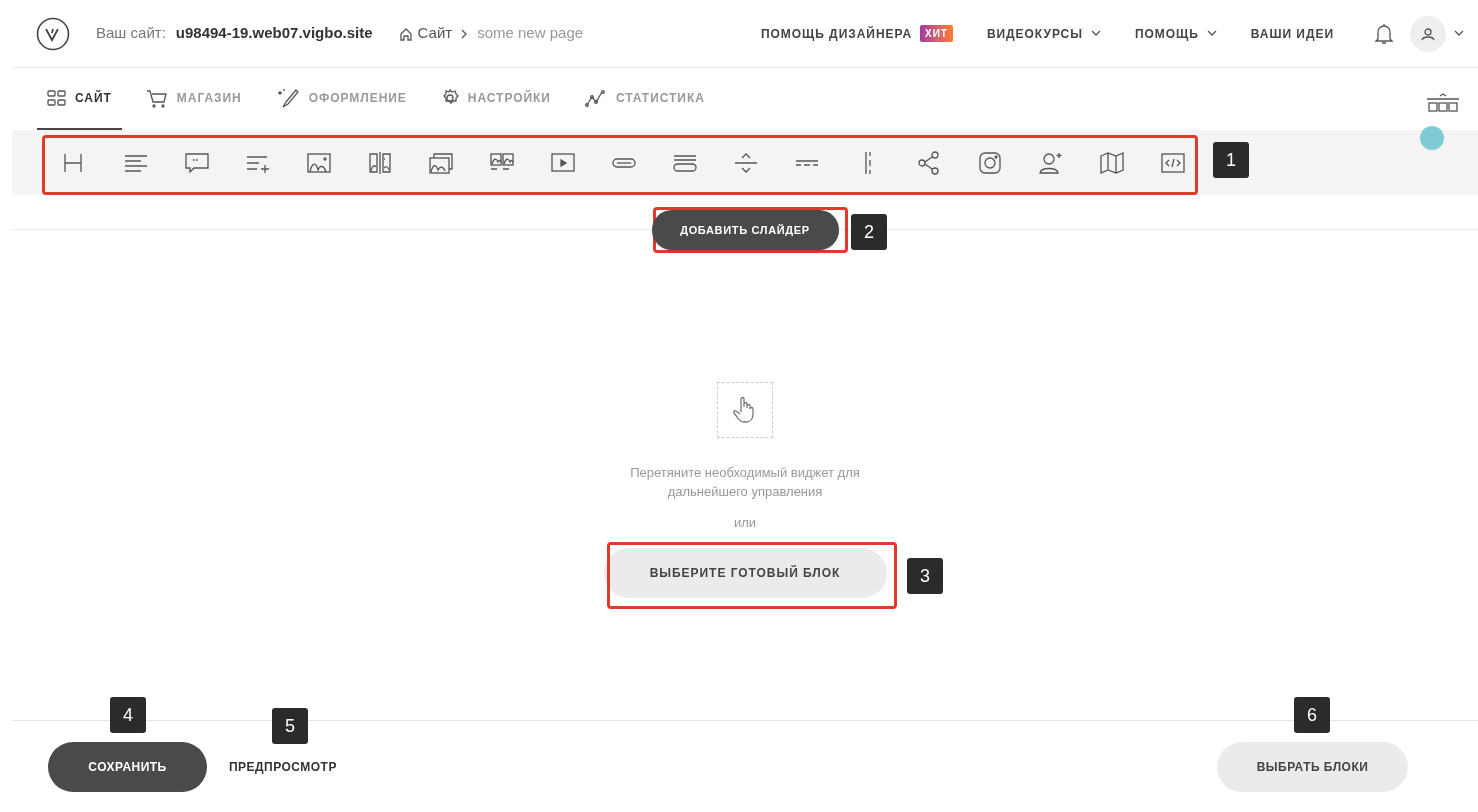  What do you see at coordinates (929, 162) in the screenshot?
I see `share-icon` at bounding box center [929, 162].